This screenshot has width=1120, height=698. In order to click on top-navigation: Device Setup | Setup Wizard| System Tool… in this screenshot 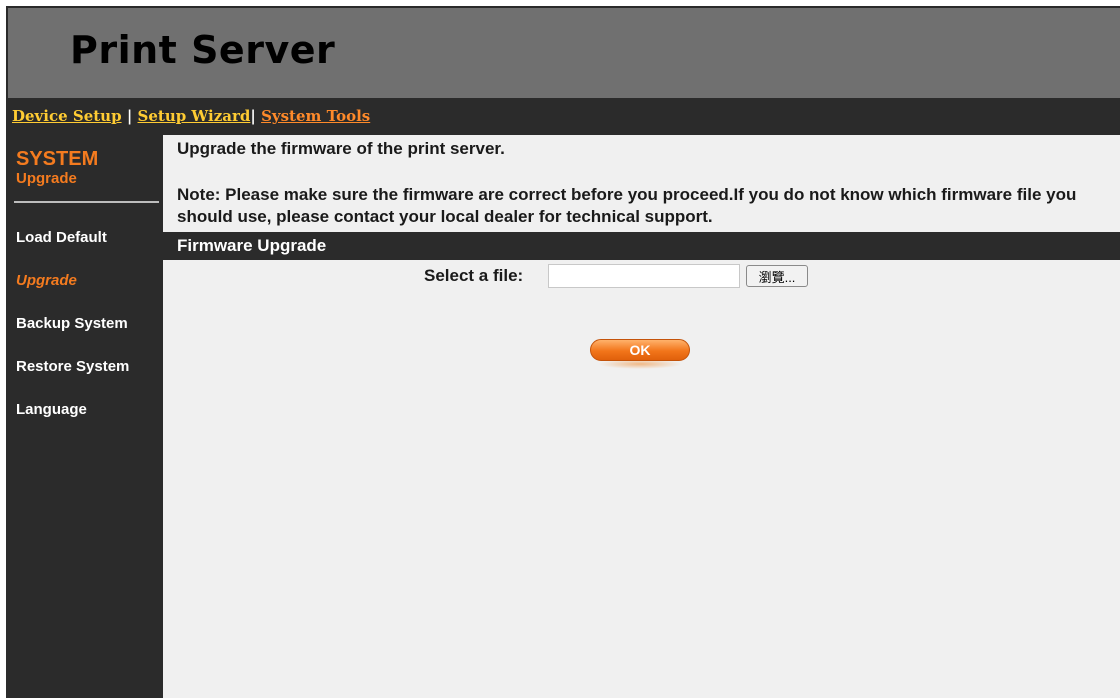, I will do `click(564, 116)`.